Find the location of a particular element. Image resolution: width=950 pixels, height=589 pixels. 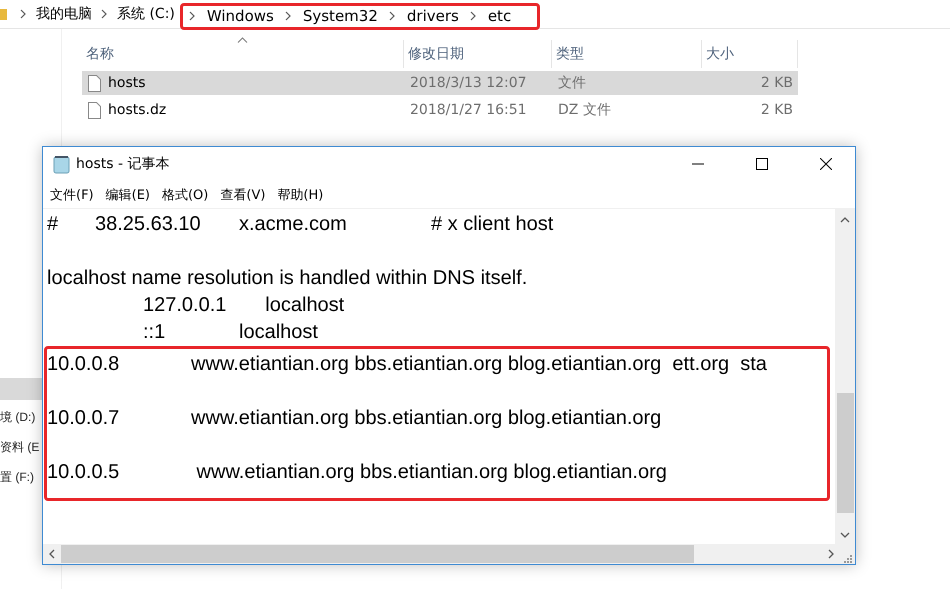

table-cell-text: 文件 is located at coordinates (572, 83).